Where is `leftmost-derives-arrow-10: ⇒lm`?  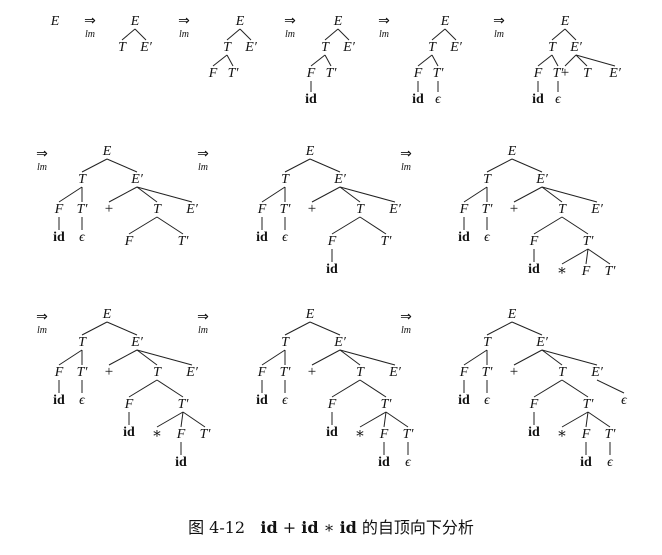 leftmost-derives-arrow-10: ⇒lm is located at coordinates (203, 322).